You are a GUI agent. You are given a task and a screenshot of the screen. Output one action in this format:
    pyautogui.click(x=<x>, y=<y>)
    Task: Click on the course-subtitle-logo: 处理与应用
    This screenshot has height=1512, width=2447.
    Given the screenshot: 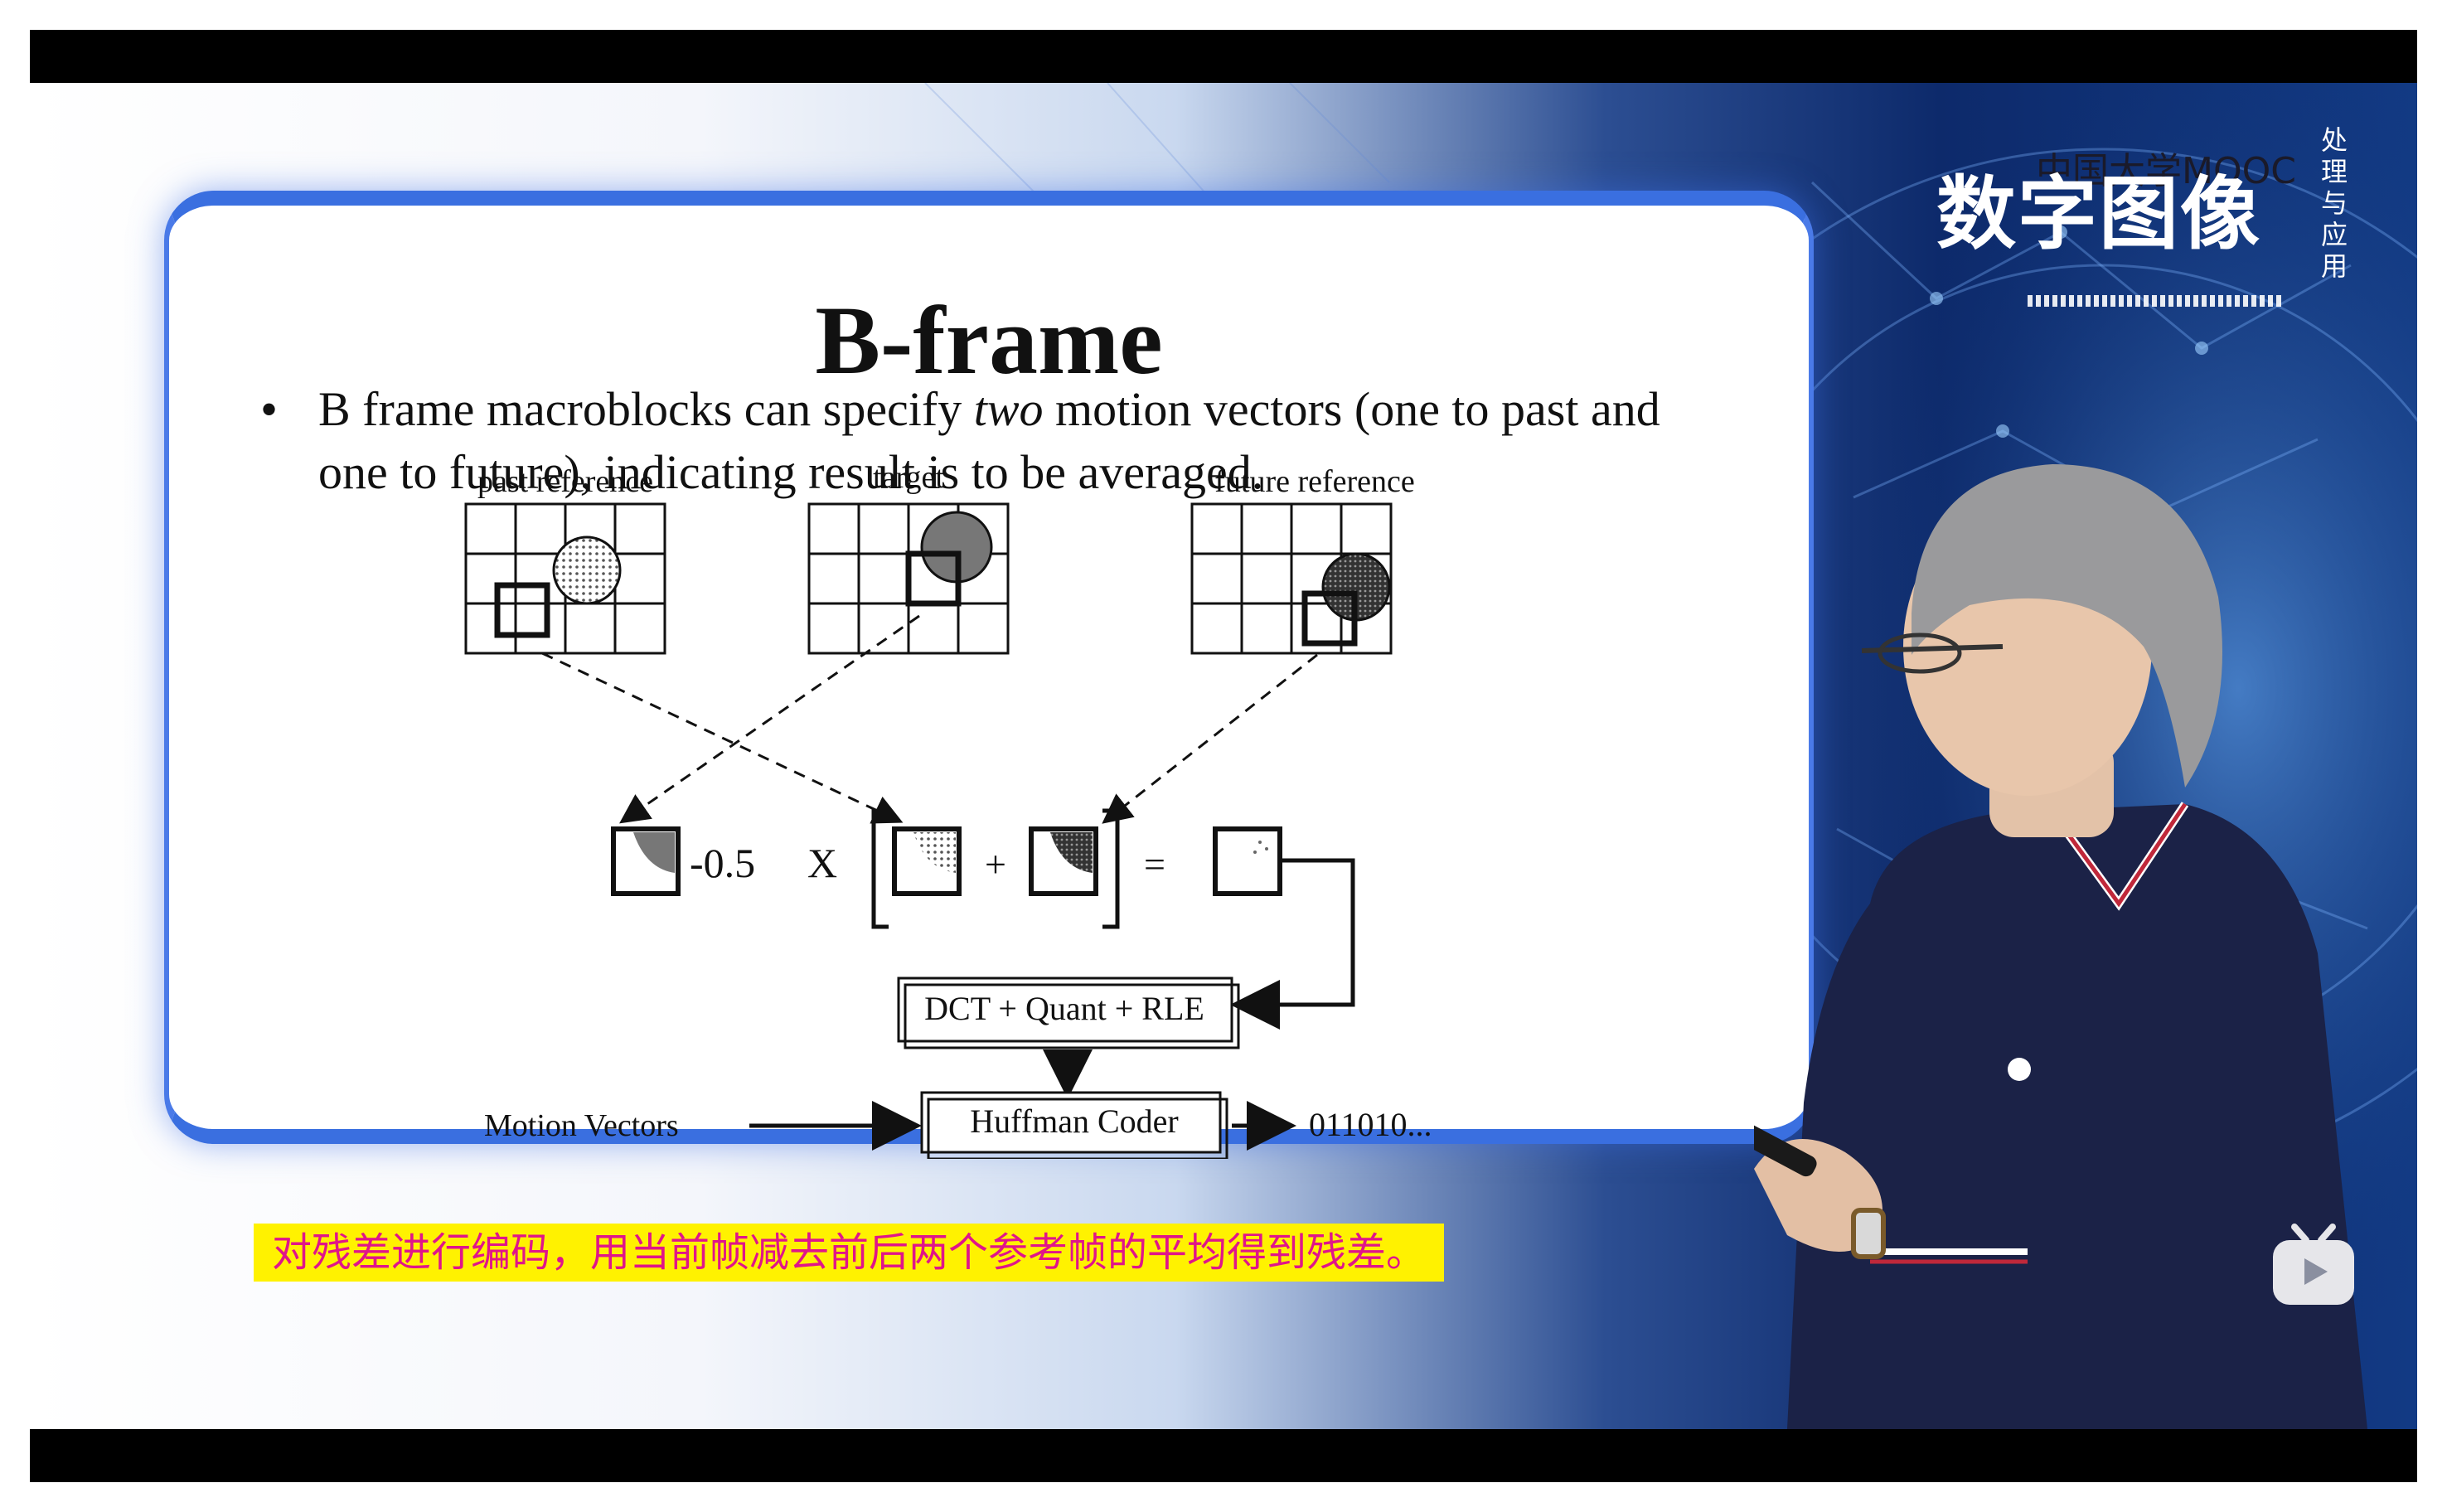 What is the action you would take?
    pyautogui.click(x=2334, y=203)
    